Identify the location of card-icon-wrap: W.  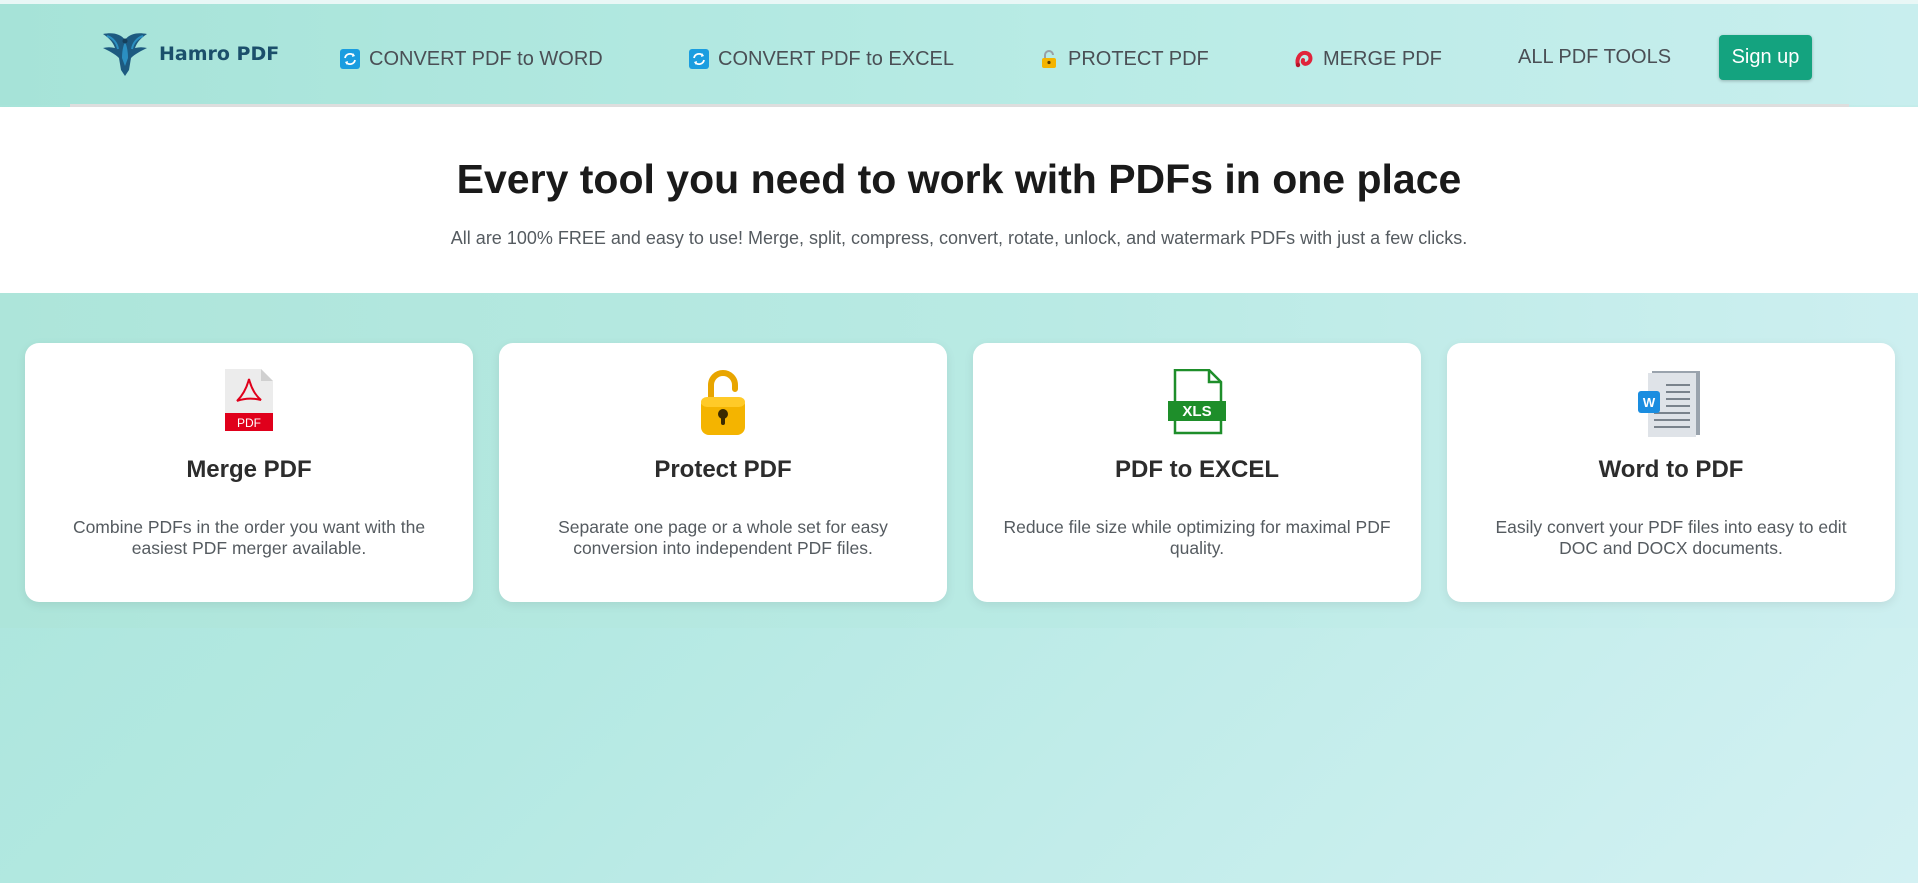
(1671, 403).